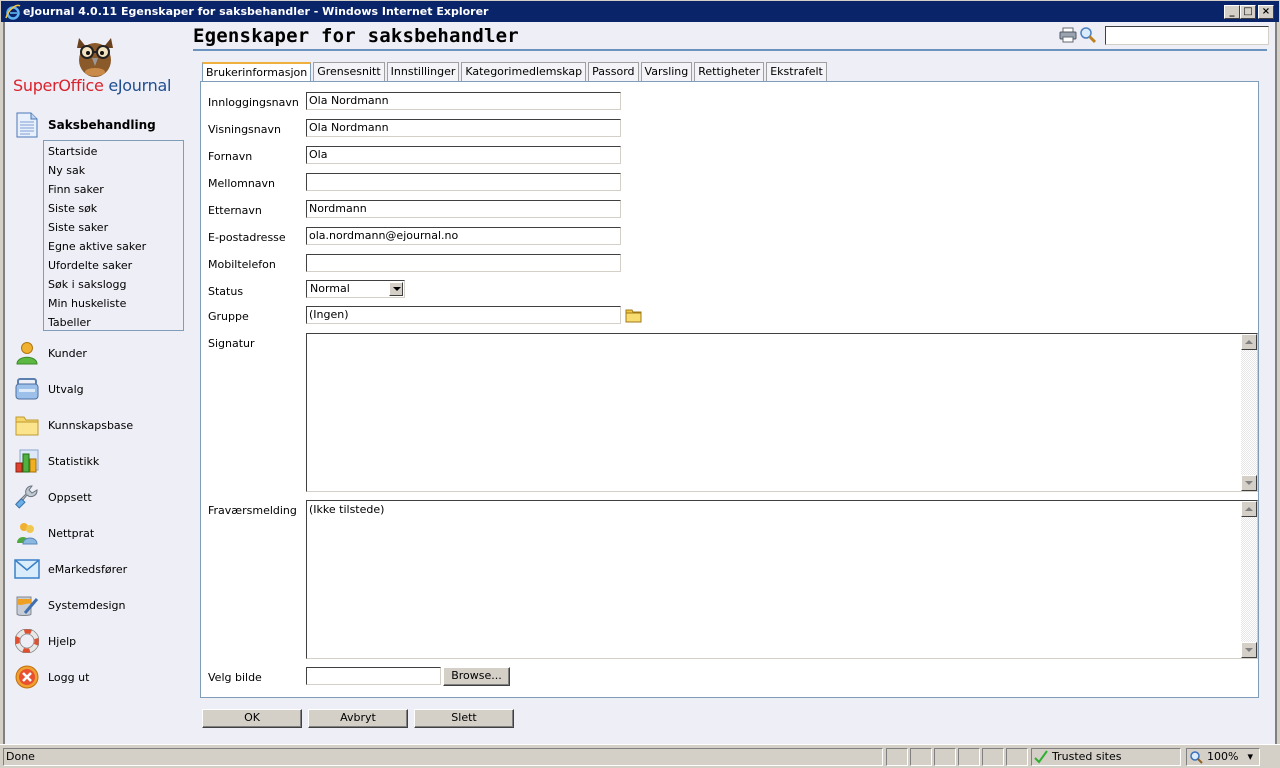 This screenshot has width=1280, height=768. What do you see at coordinates (113, 208) in the screenshot?
I see `subnav-item-siste-sok: Siste søk` at bounding box center [113, 208].